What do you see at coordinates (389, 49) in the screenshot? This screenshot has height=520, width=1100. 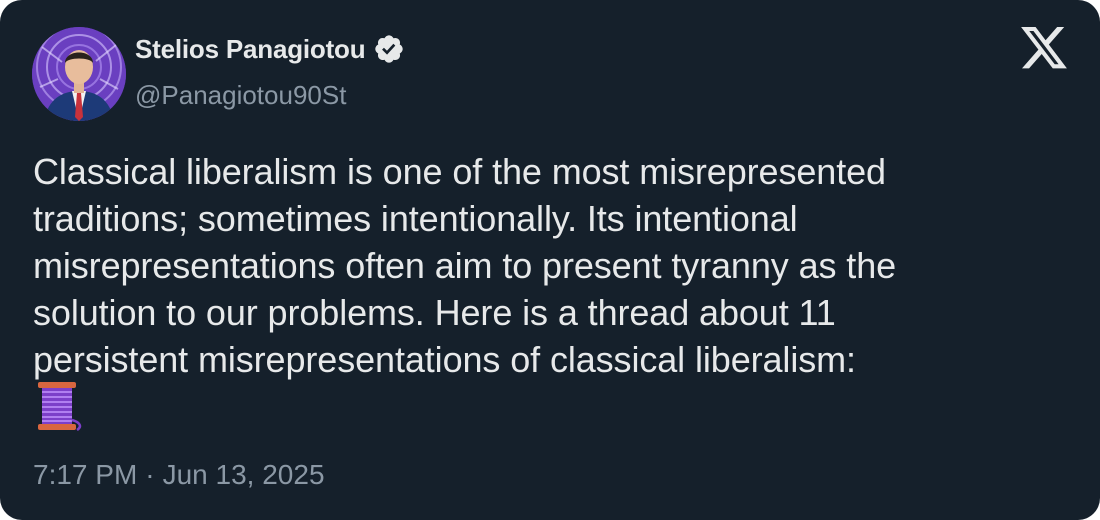 I see `verified-badge-icon` at bounding box center [389, 49].